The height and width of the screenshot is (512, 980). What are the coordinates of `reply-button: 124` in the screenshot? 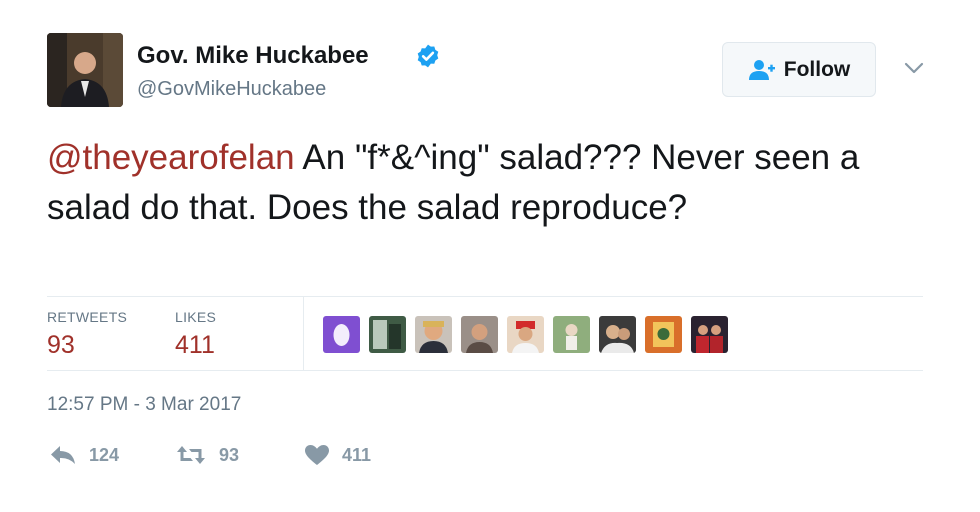 It's located at (84, 455).